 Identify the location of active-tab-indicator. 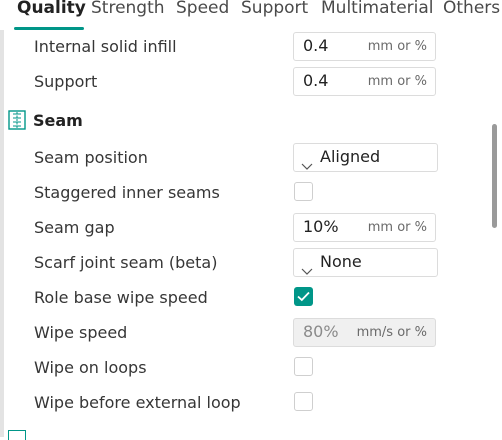
(49, 28).